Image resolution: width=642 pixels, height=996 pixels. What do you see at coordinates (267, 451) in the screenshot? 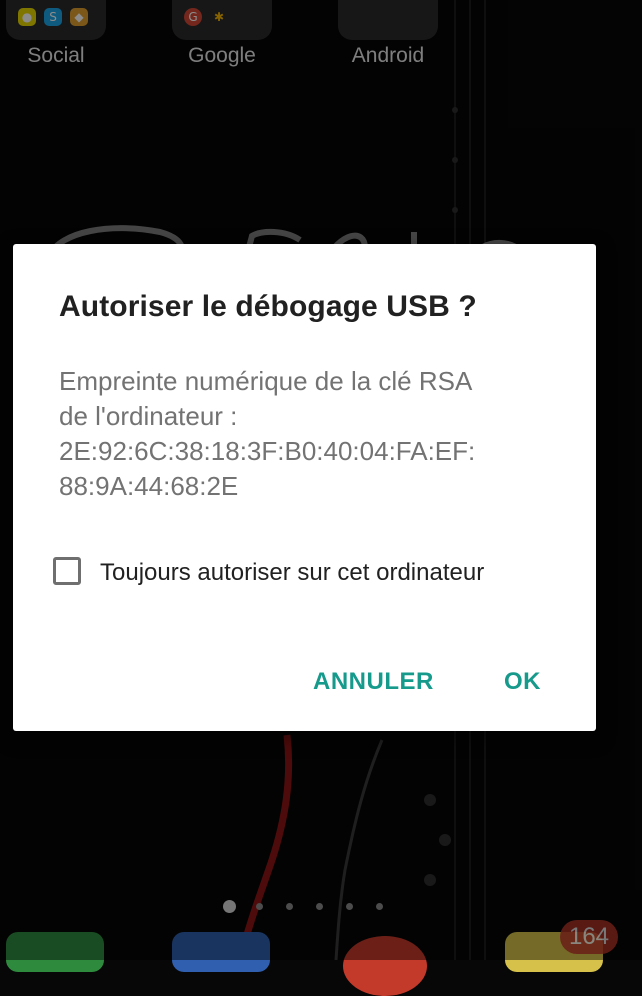
I see `rsa-fingerprint-line: 2E:92:6C:38:18:3F:B0:40:04:FA:EF:` at bounding box center [267, 451].